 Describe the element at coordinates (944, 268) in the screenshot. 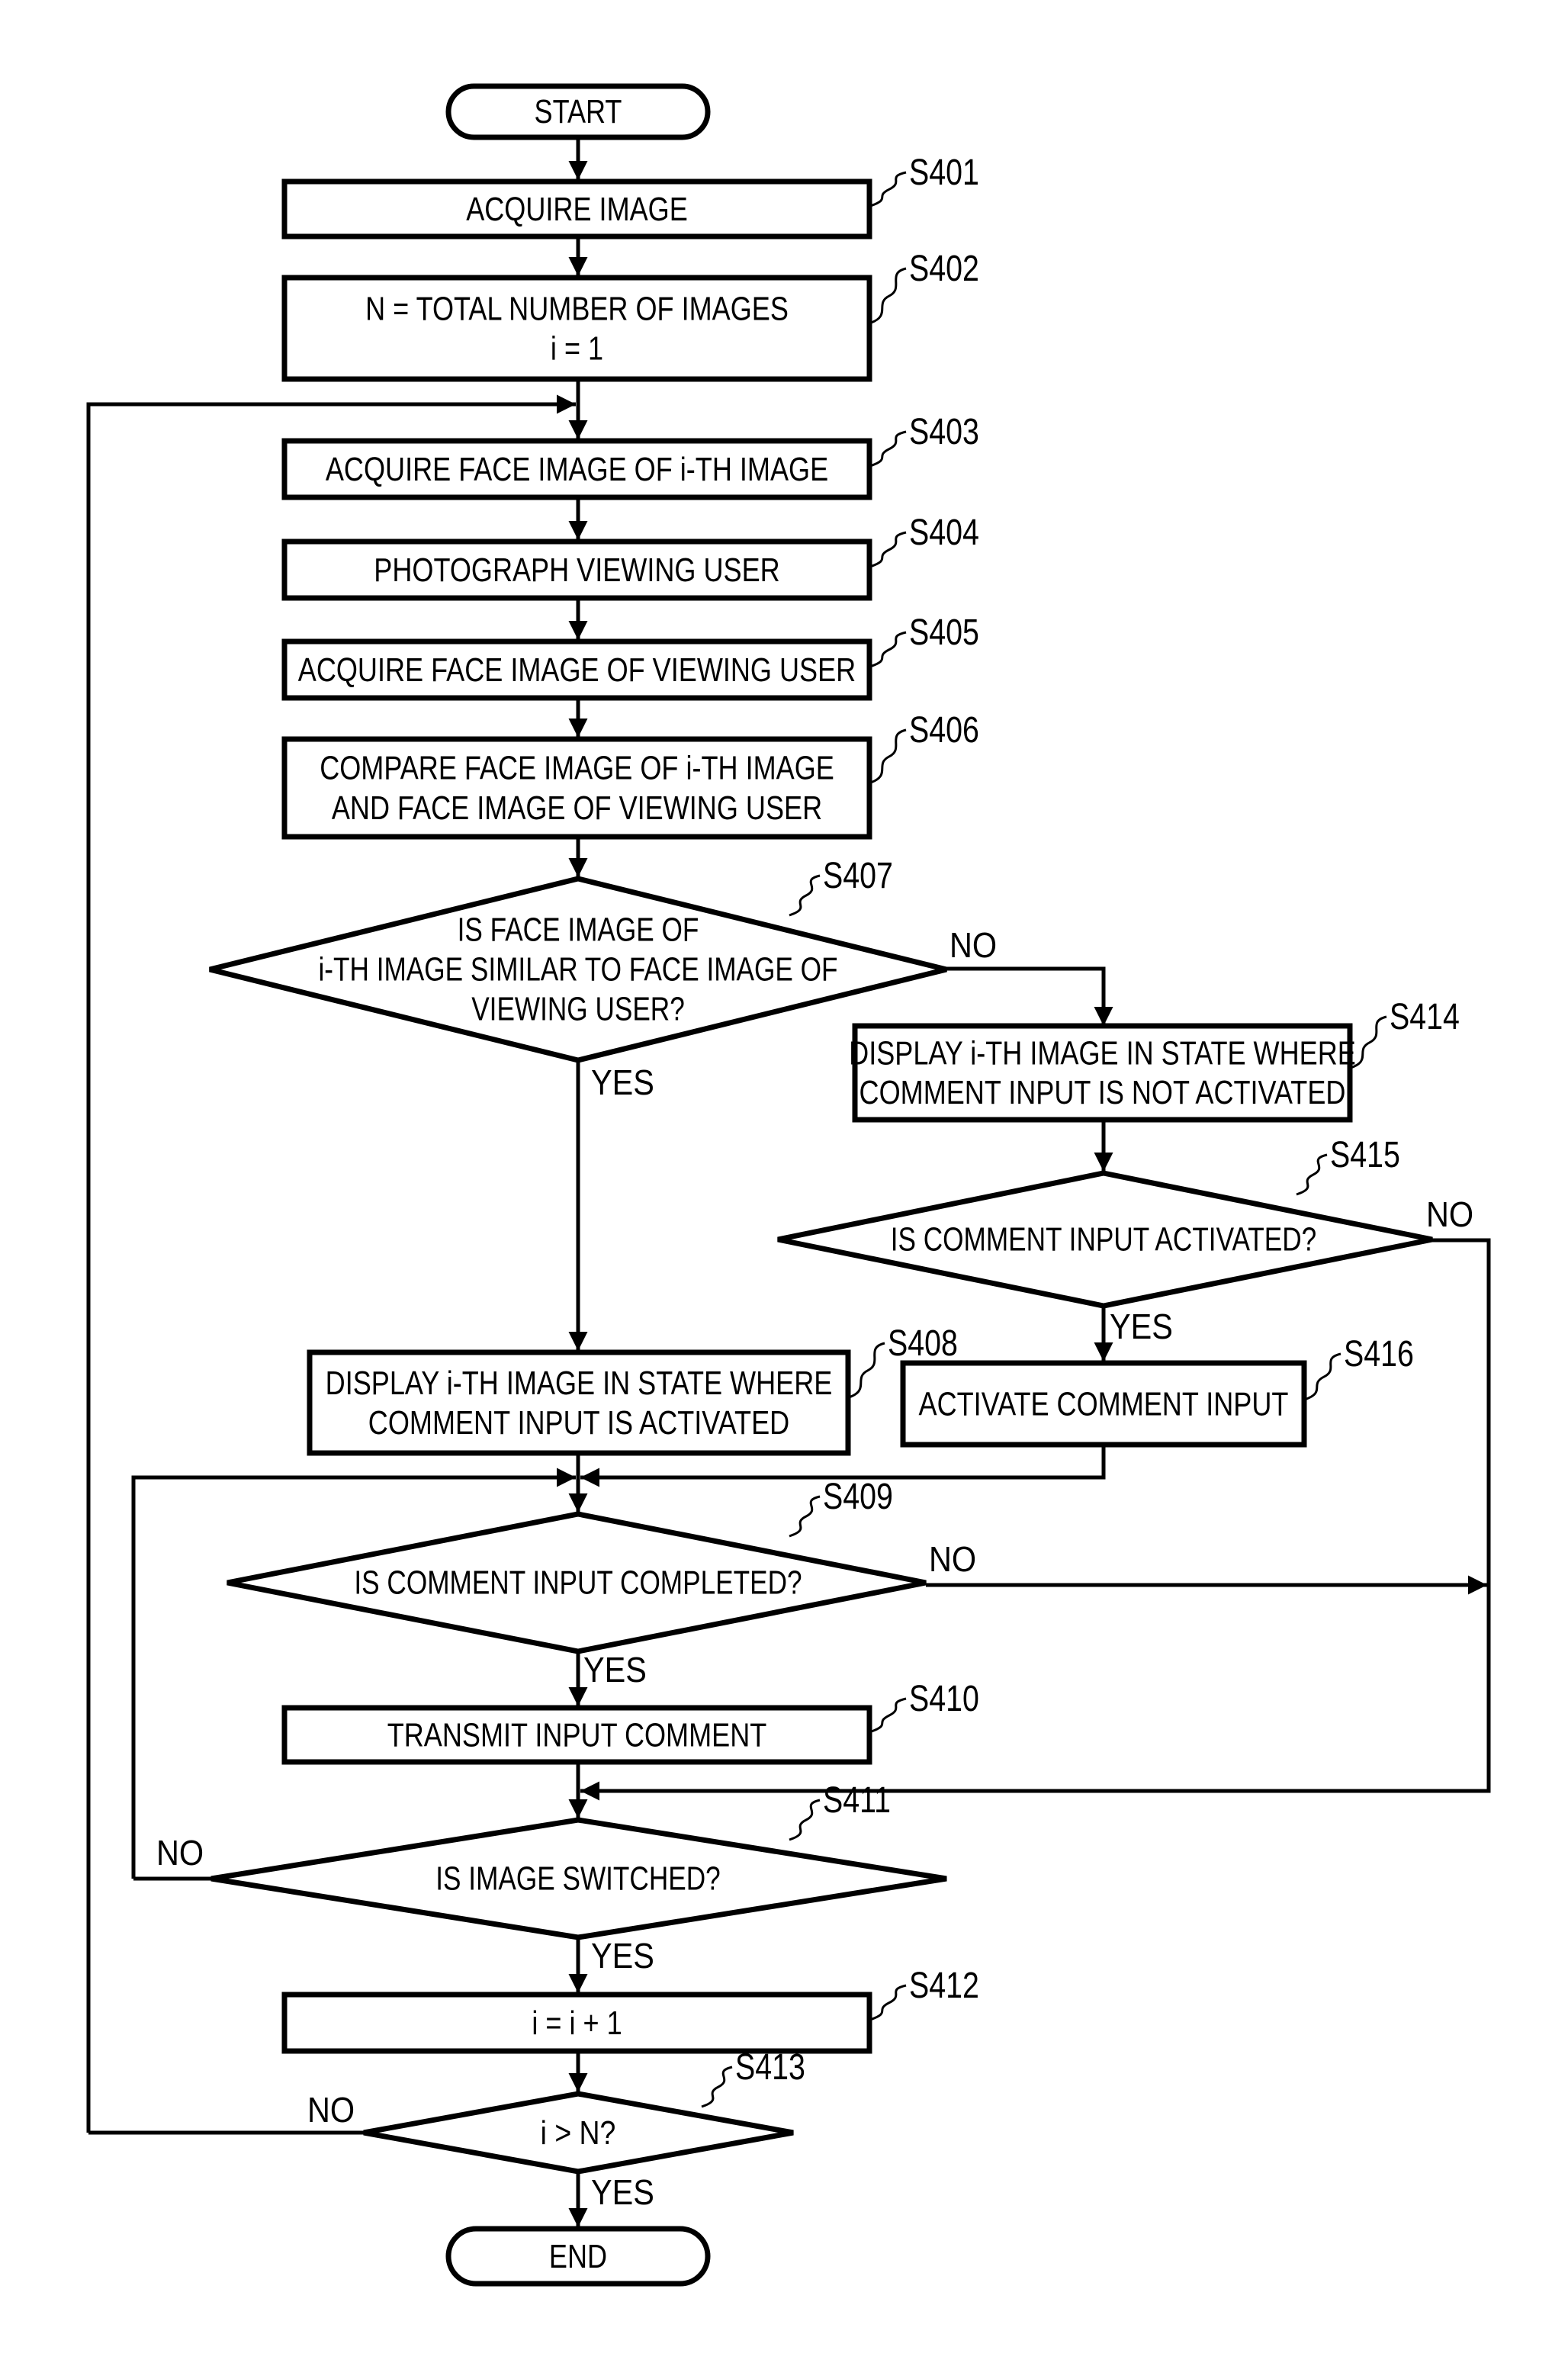

I see `step-id: S402` at that location.